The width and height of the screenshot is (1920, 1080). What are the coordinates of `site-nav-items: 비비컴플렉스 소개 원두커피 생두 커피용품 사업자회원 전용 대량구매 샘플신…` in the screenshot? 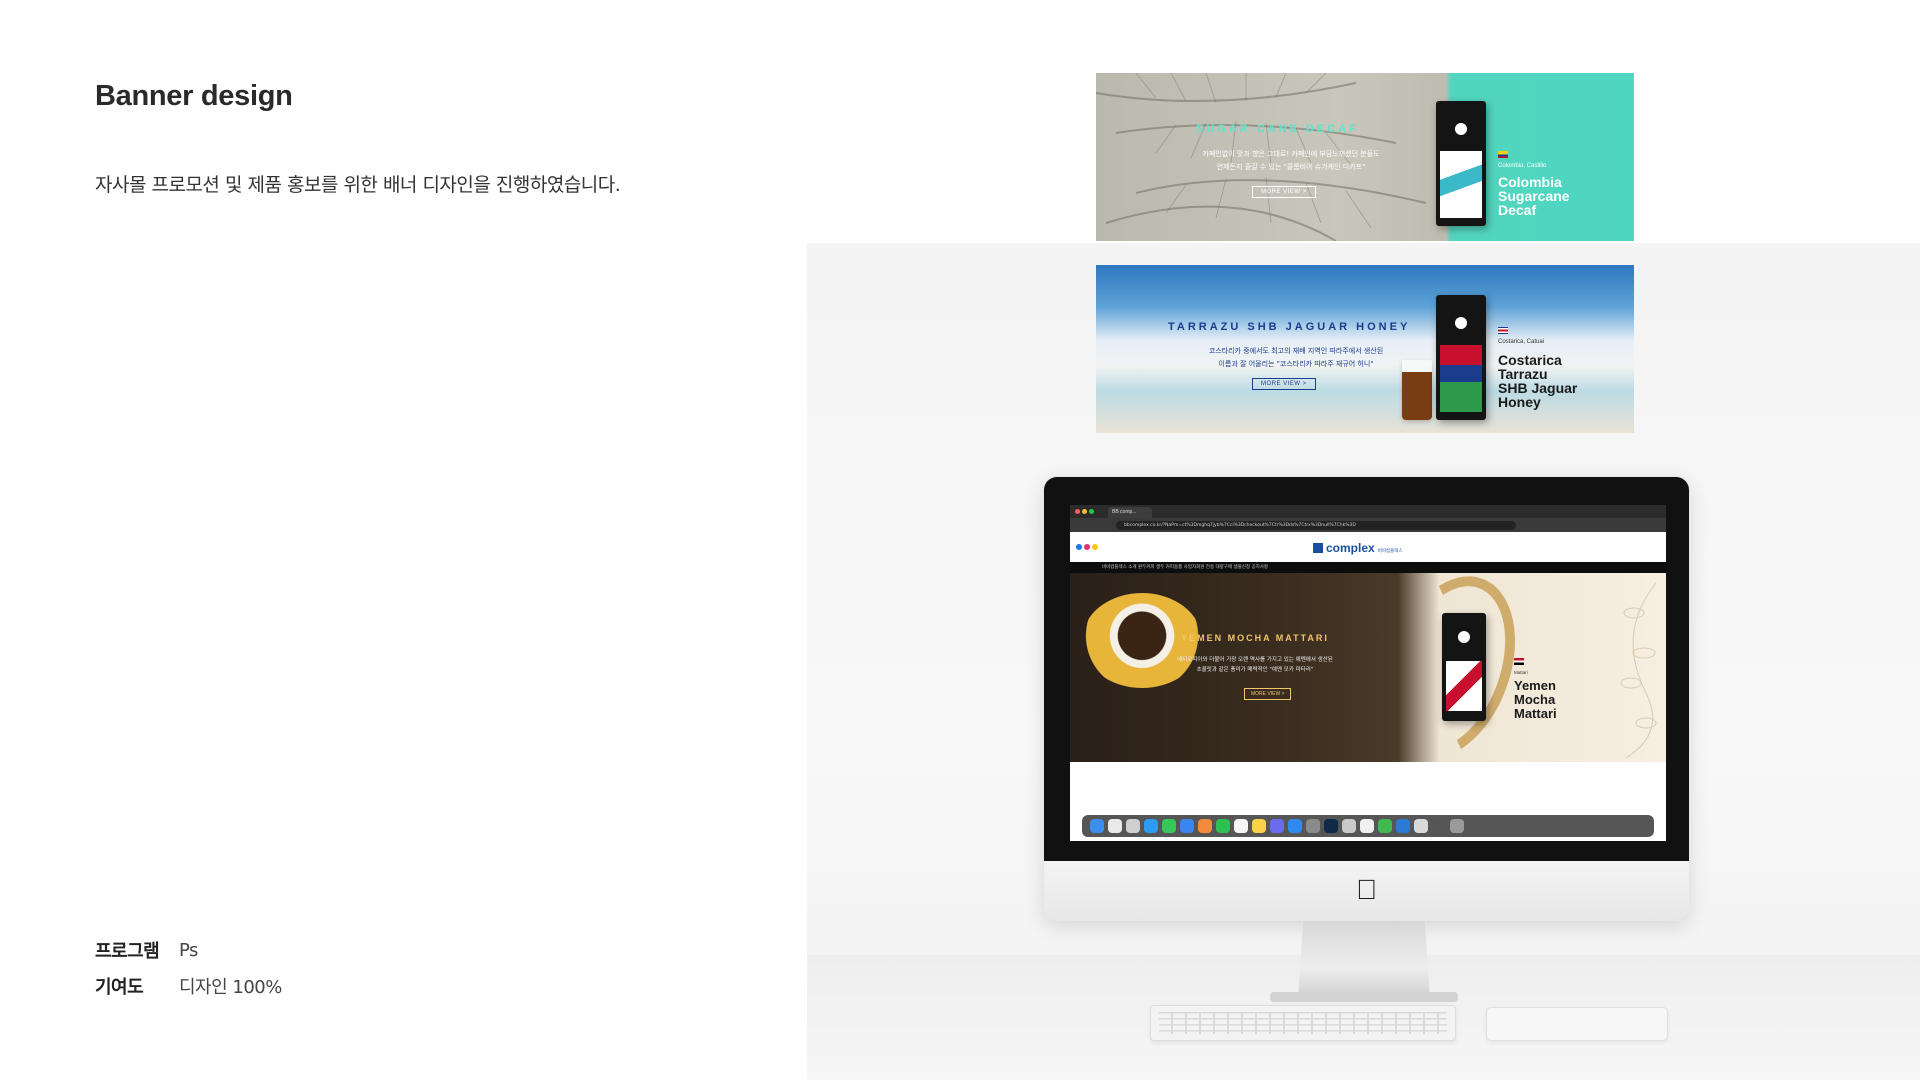 It's located at (1185, 567).